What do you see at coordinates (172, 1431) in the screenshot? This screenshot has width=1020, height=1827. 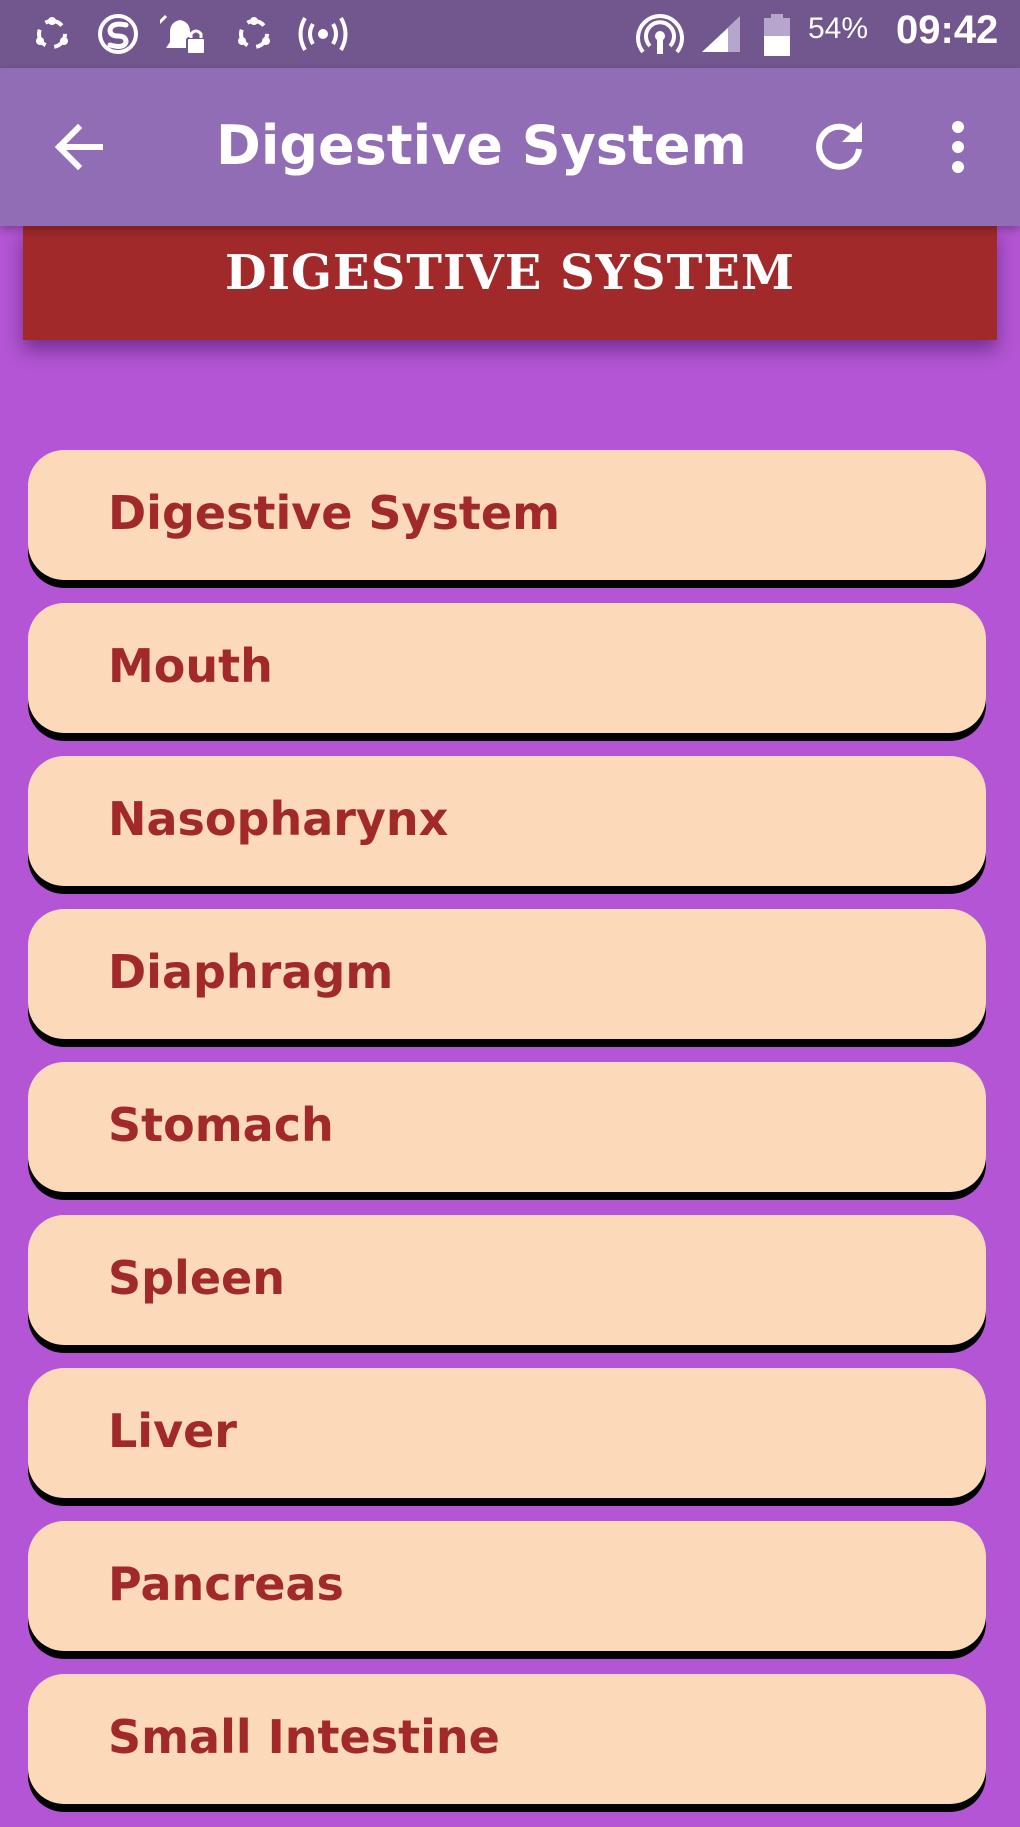 I see `list-item-label: Liver` at bounding box center [172, 1431].